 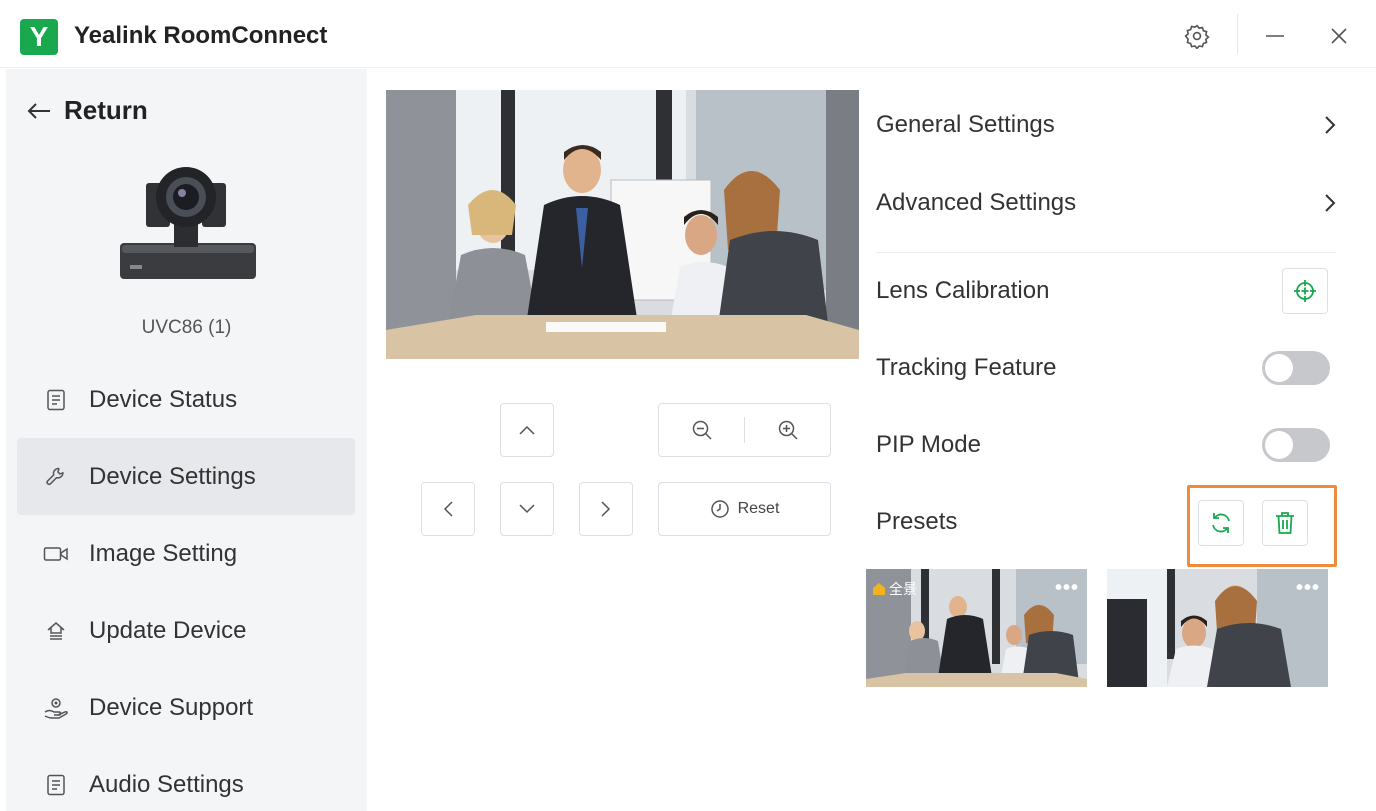 I want to click on refresh-presets-button, so click(x=1221, y=523).